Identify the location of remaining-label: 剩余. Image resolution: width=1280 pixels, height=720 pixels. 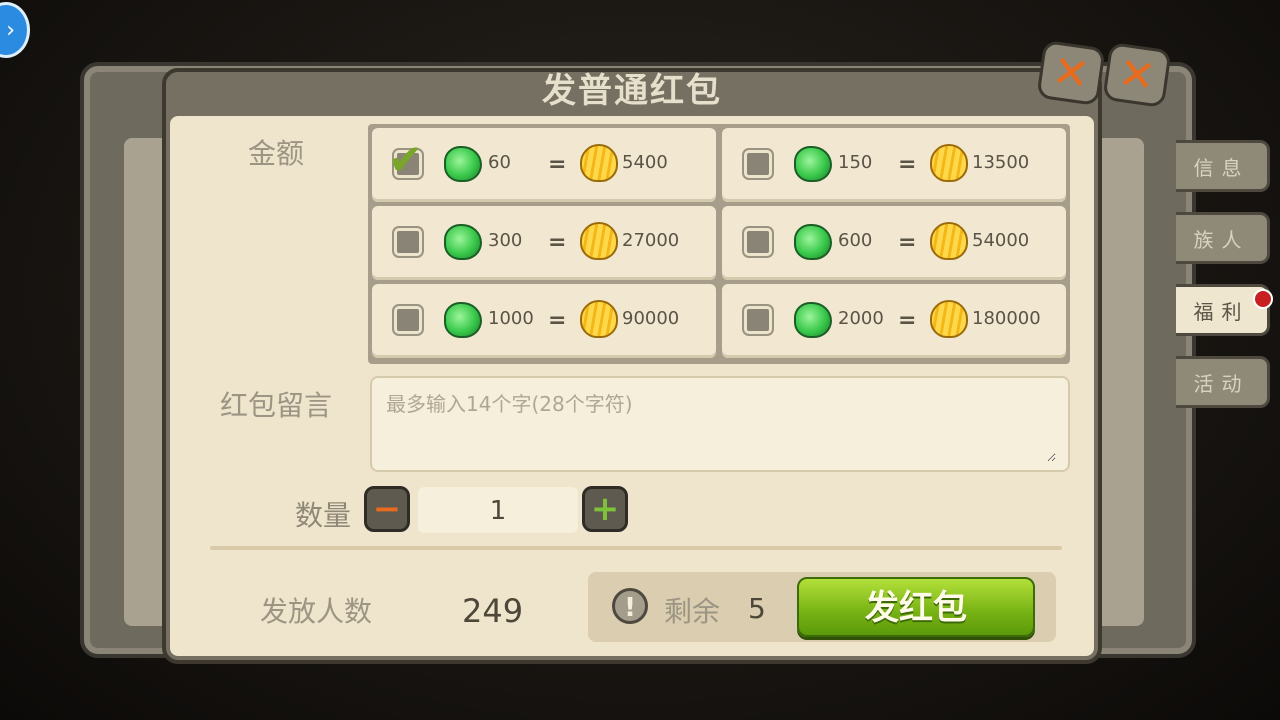
(692, 611).